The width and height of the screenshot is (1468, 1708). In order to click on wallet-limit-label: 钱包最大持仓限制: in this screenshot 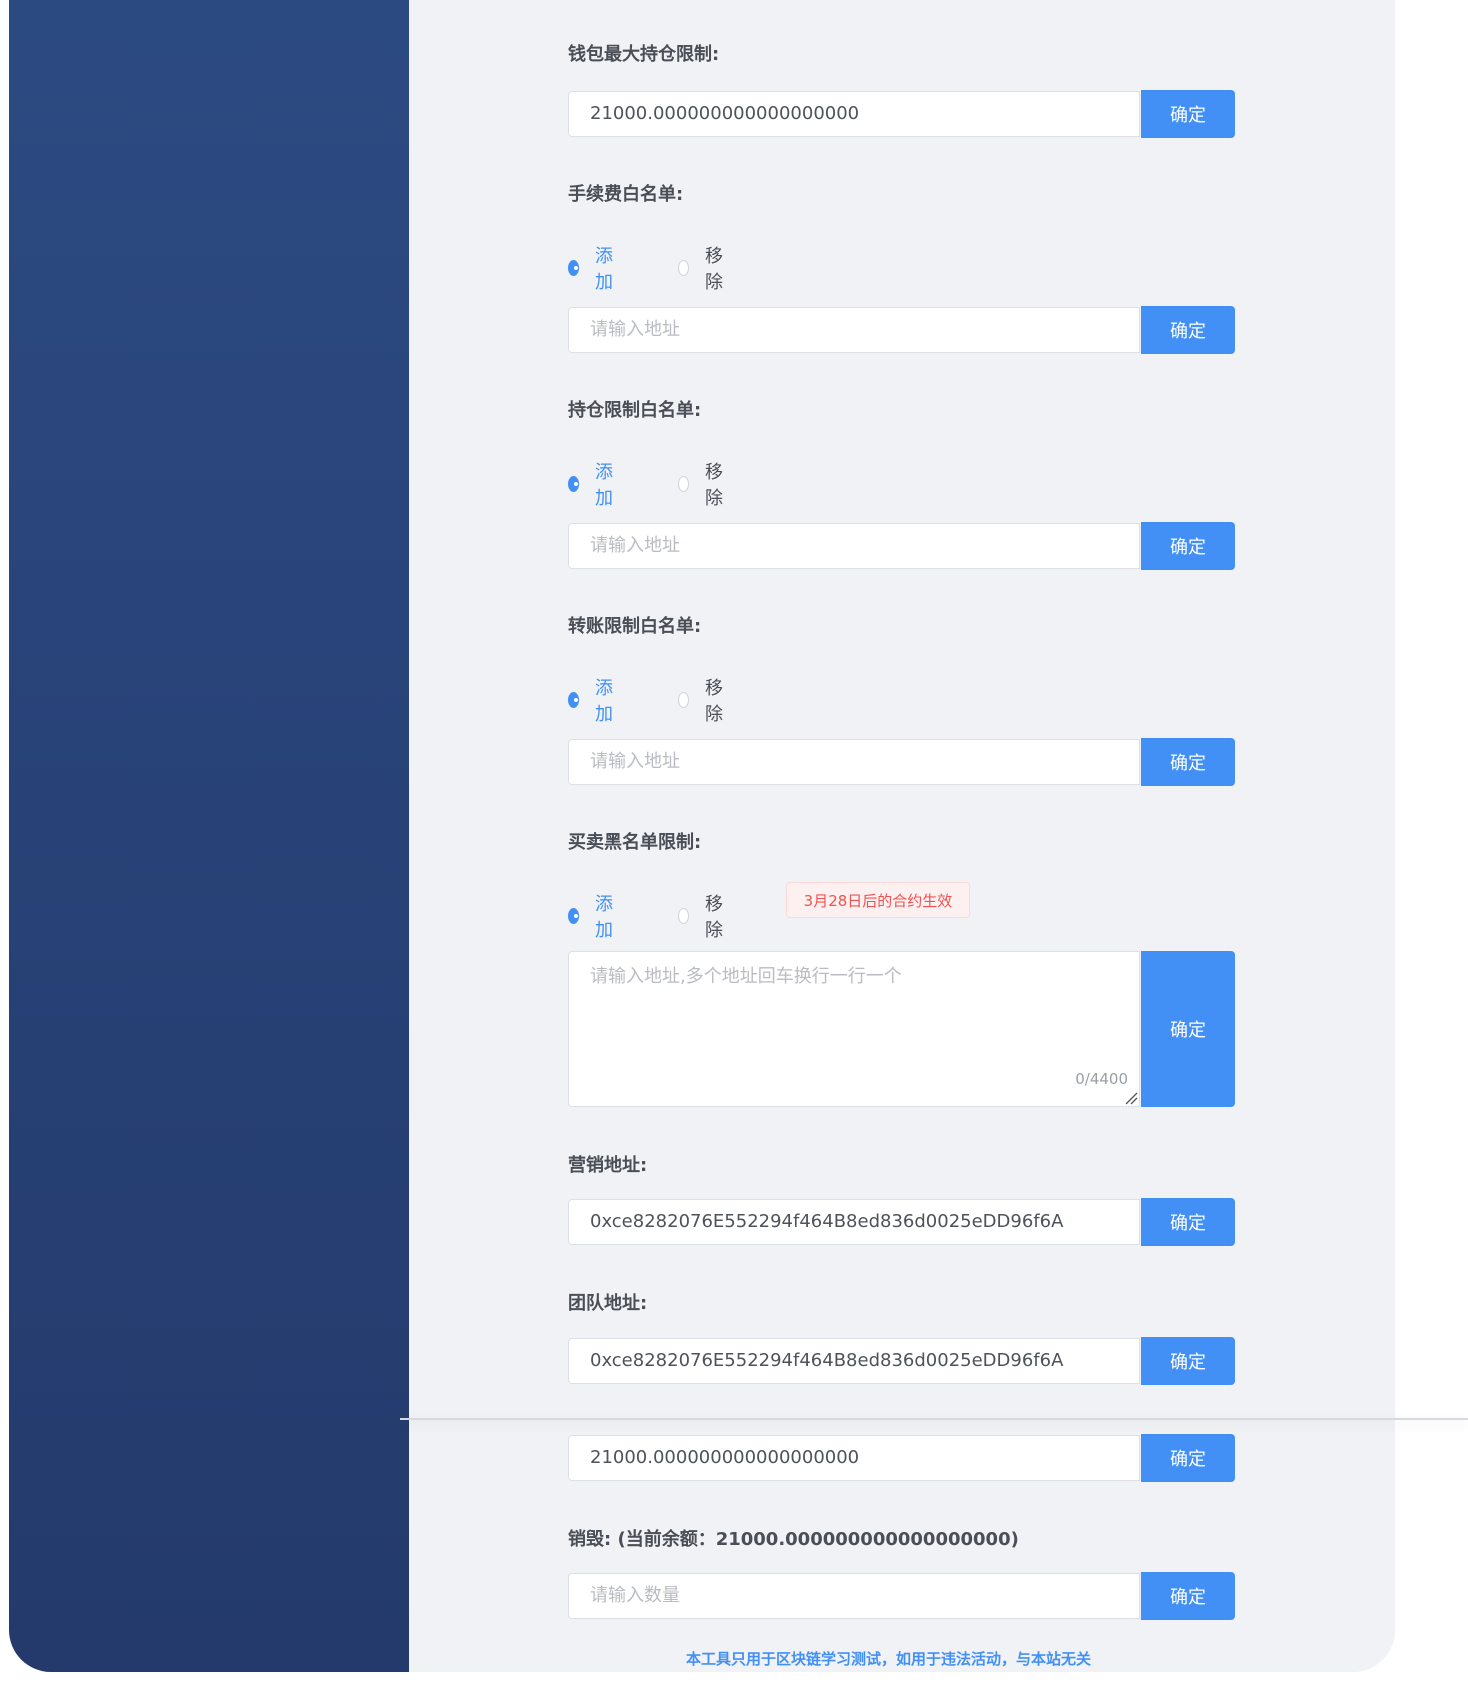, I will do `click(644, 54)`.